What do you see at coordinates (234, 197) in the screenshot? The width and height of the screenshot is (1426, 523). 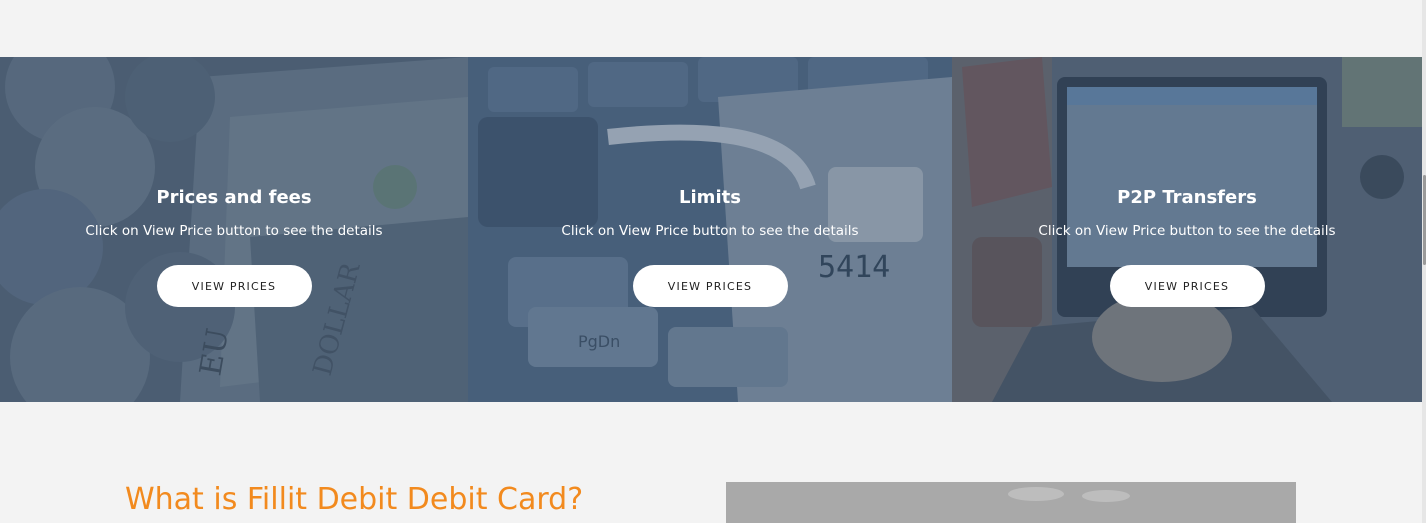 I see `card-title: Prices and fees` at bounding box center [234, 197].